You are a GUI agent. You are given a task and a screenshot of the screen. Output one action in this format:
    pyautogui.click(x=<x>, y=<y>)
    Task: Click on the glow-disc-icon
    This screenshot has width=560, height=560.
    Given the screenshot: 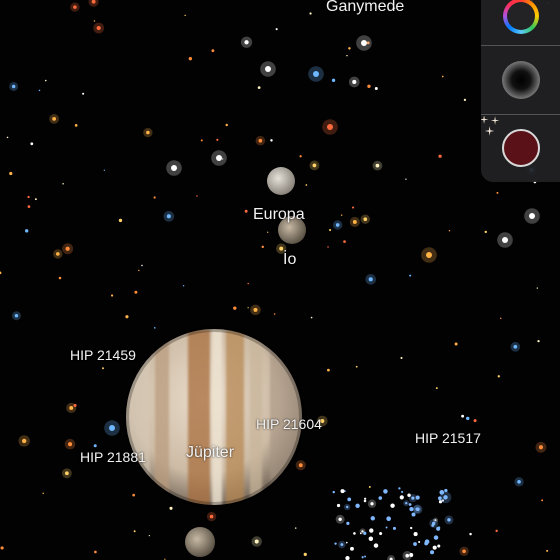 What is the action you would take?
    pyautogui.click(x=520, y=80)
    